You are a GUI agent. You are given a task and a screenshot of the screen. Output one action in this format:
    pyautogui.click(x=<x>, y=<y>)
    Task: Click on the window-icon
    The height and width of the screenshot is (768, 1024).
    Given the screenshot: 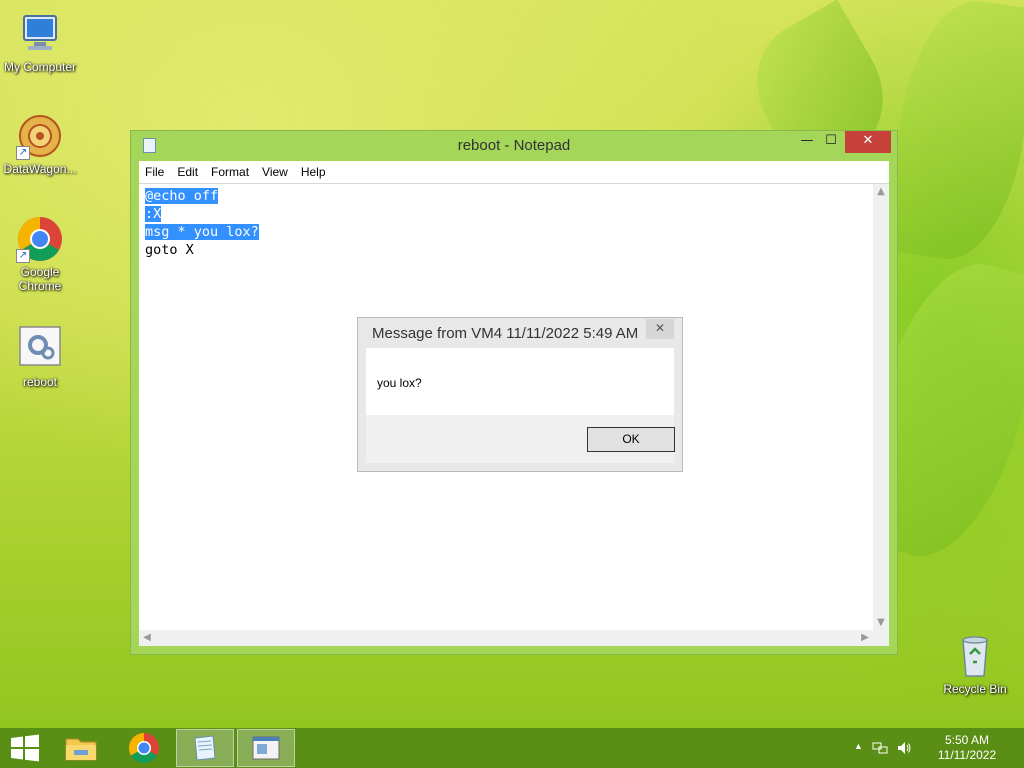 What is the action you would take?
    pyautogui.click(x=266, y=748)
    